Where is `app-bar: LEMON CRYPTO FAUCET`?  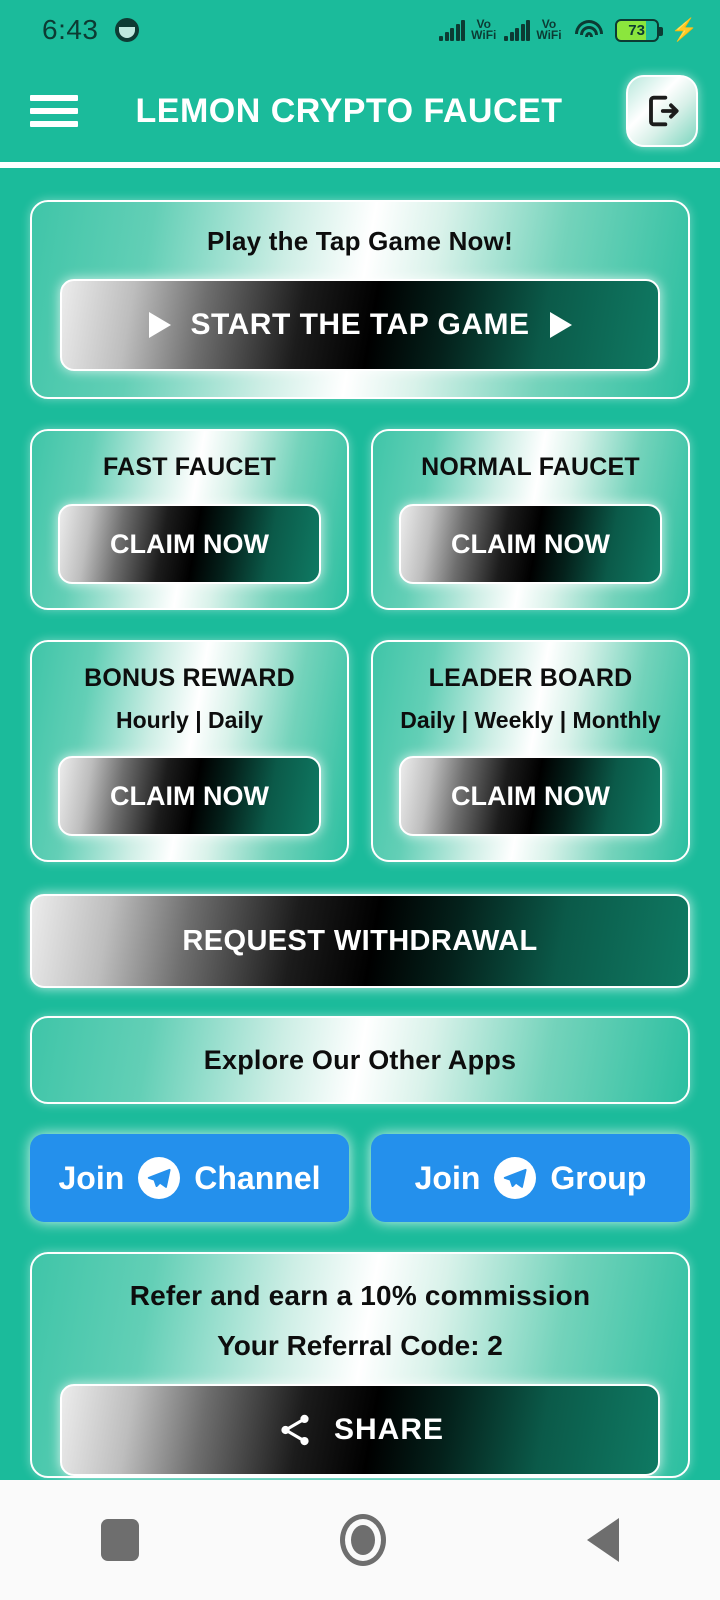 app-bar: LEMON CRYPTO FAUCET is located at coordinates (360, 111).